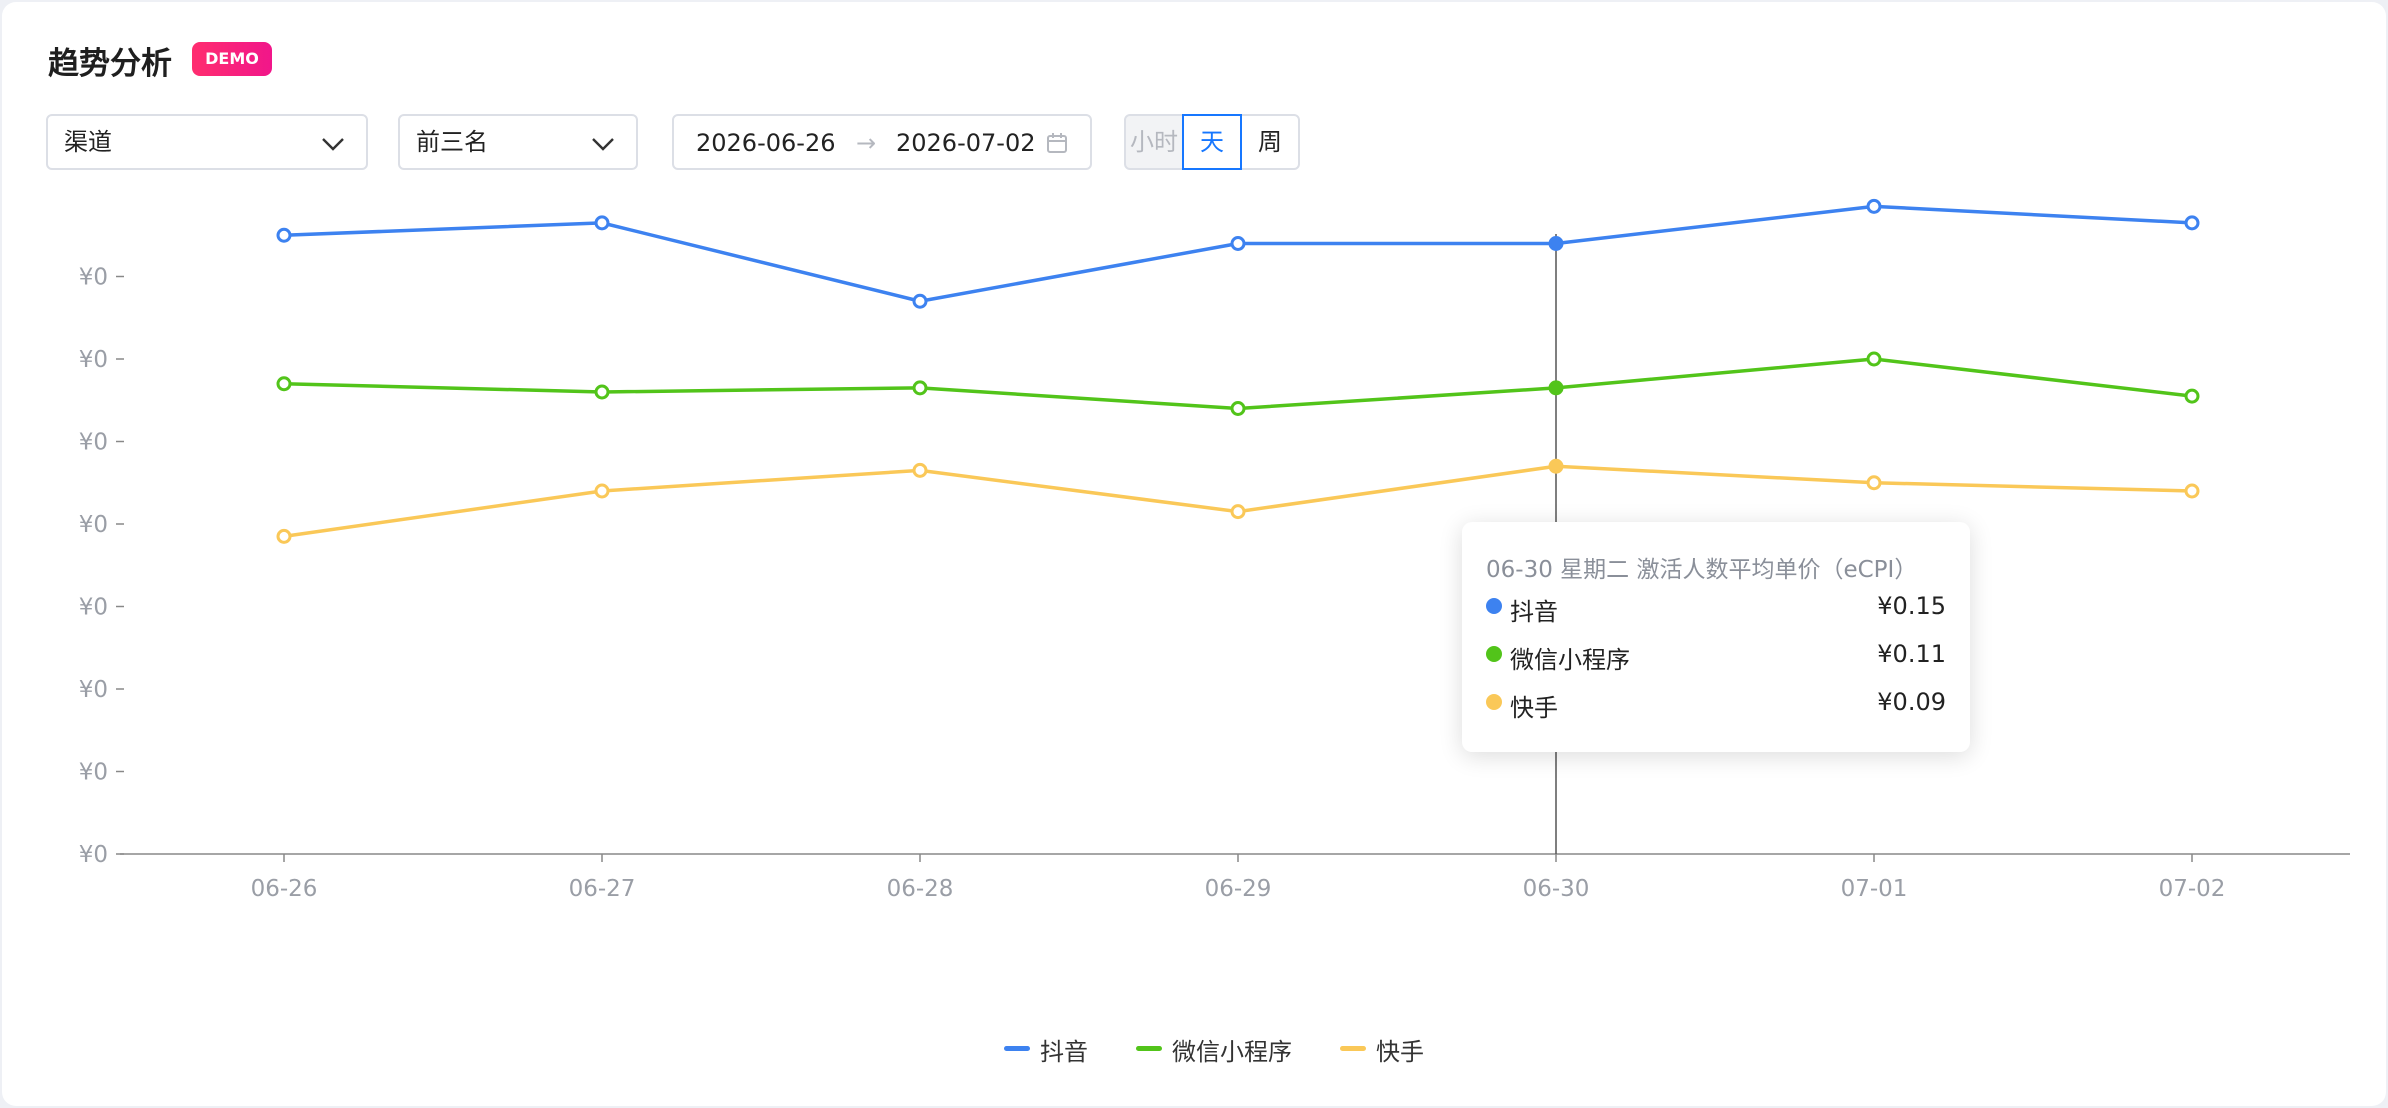 Image resolution: width=2388 pixels, height=1108 pixels. I want to click on legend-label: 抖音, so click(1064, 1052).